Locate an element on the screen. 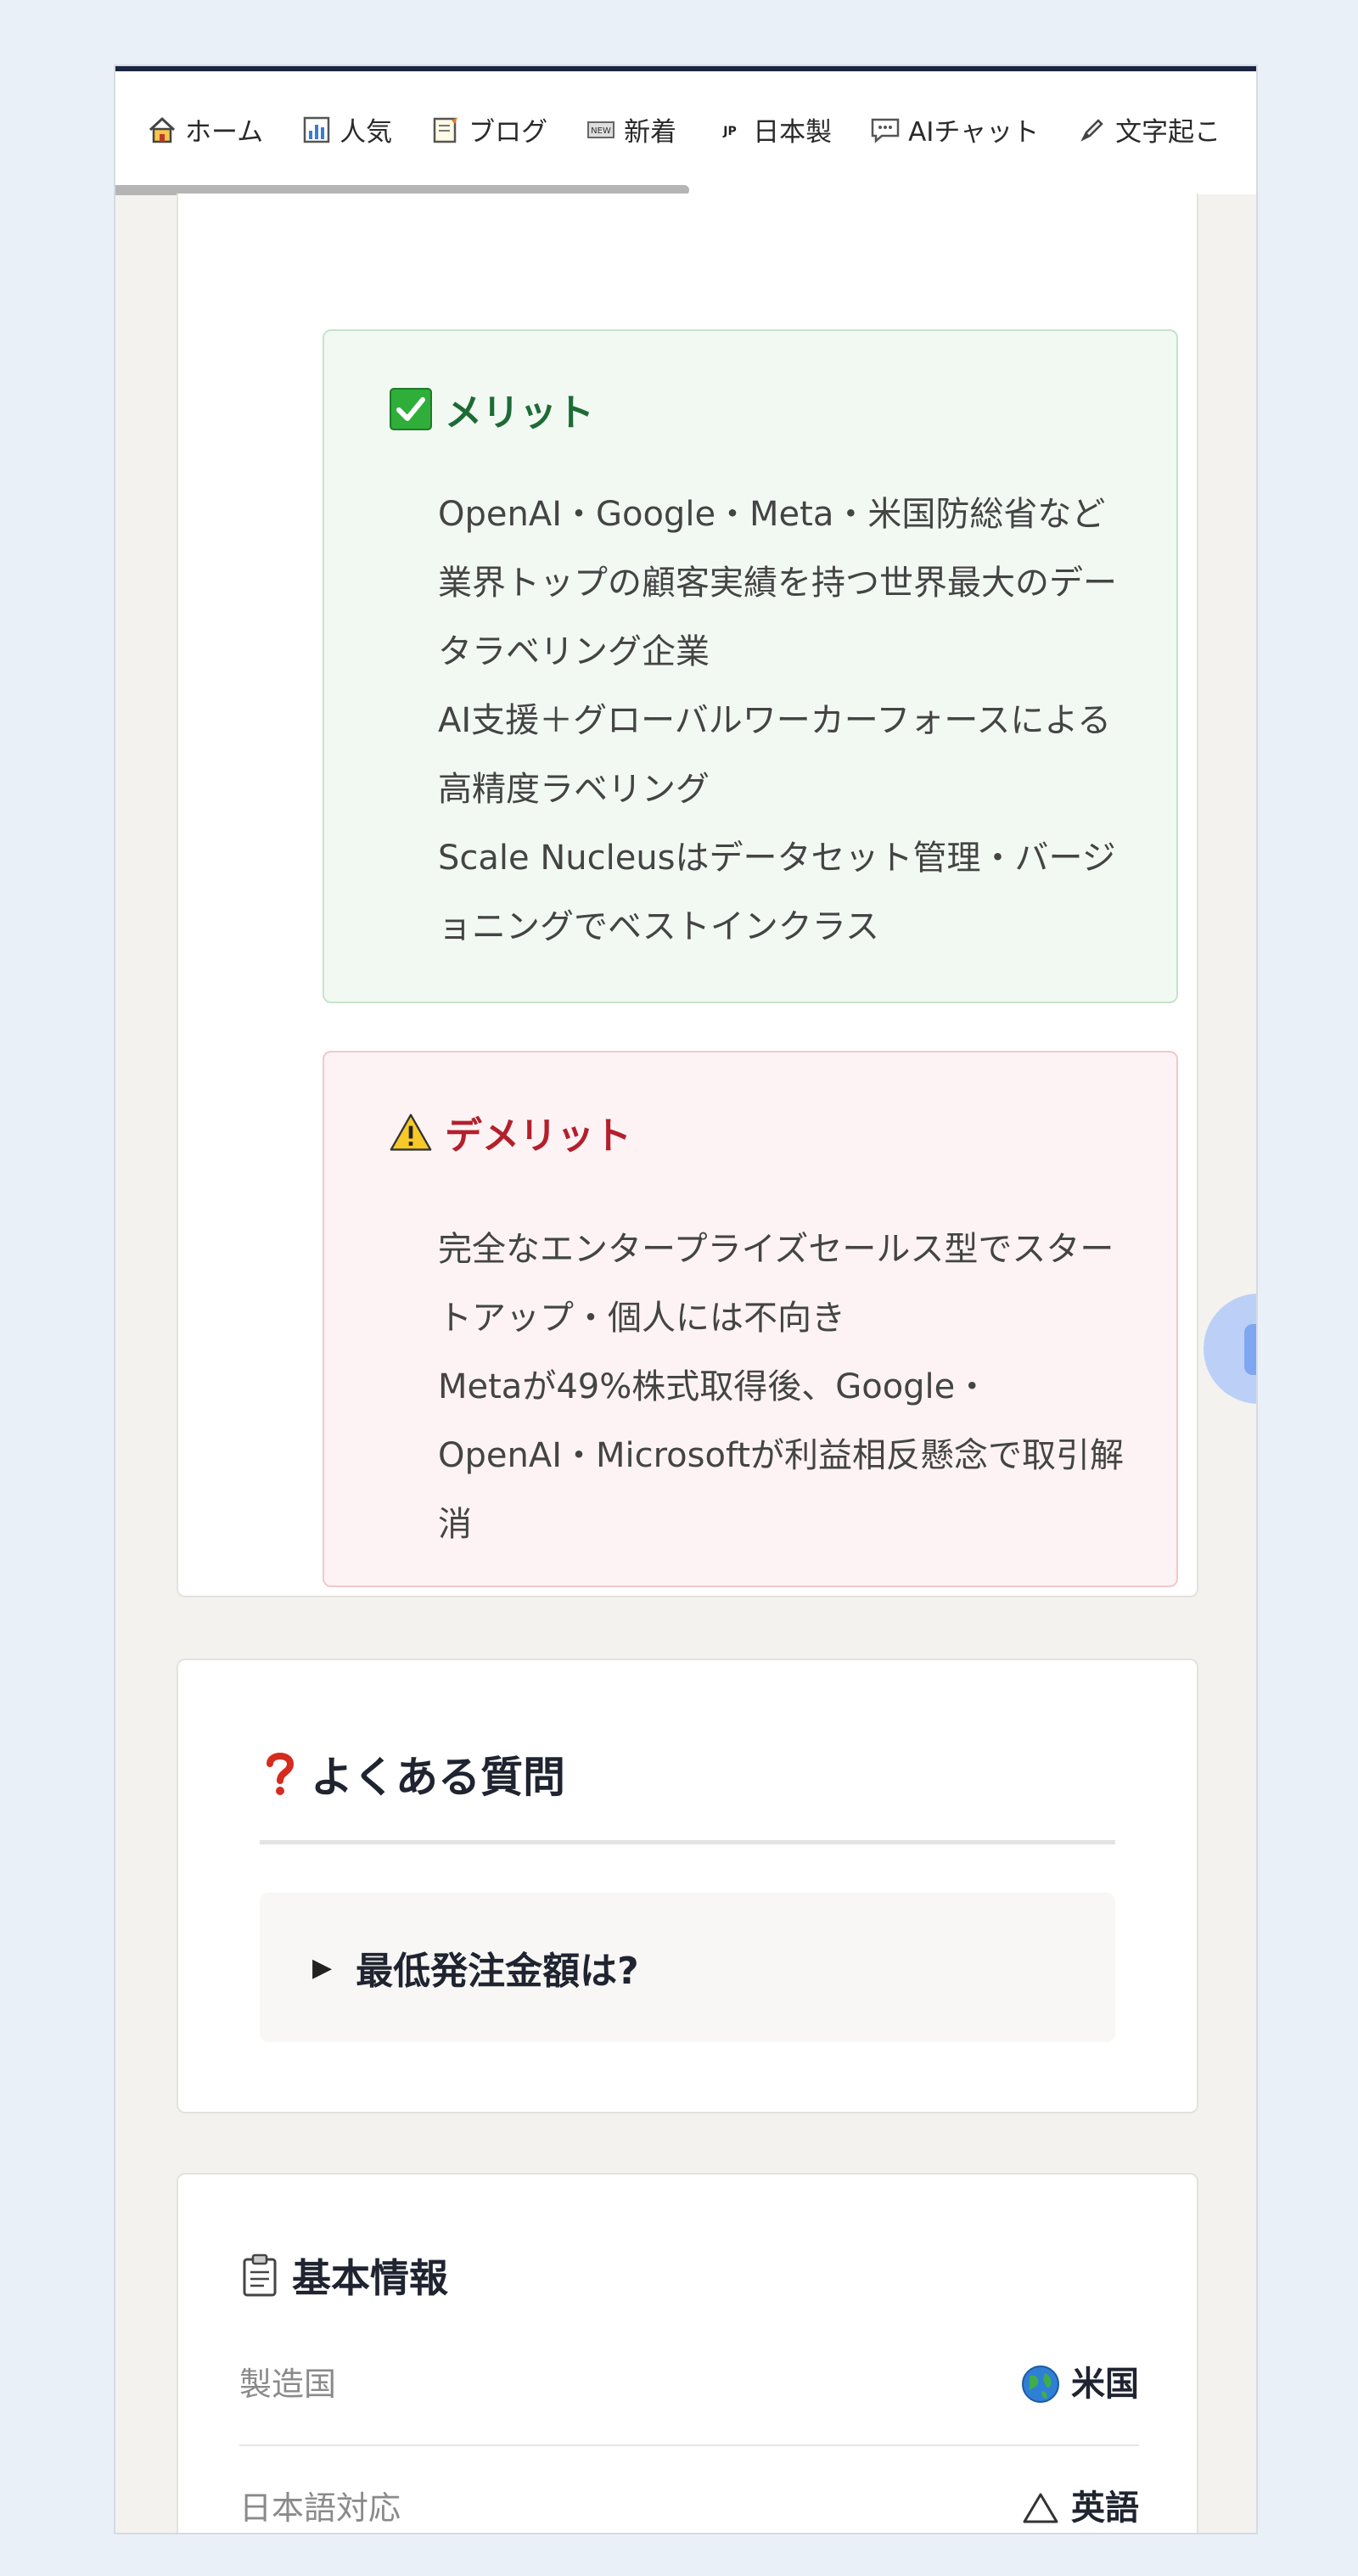 This screenshot has height=2576, width=1358. nav-item-new: NEW 新着 is located at coordinates (630, 129).